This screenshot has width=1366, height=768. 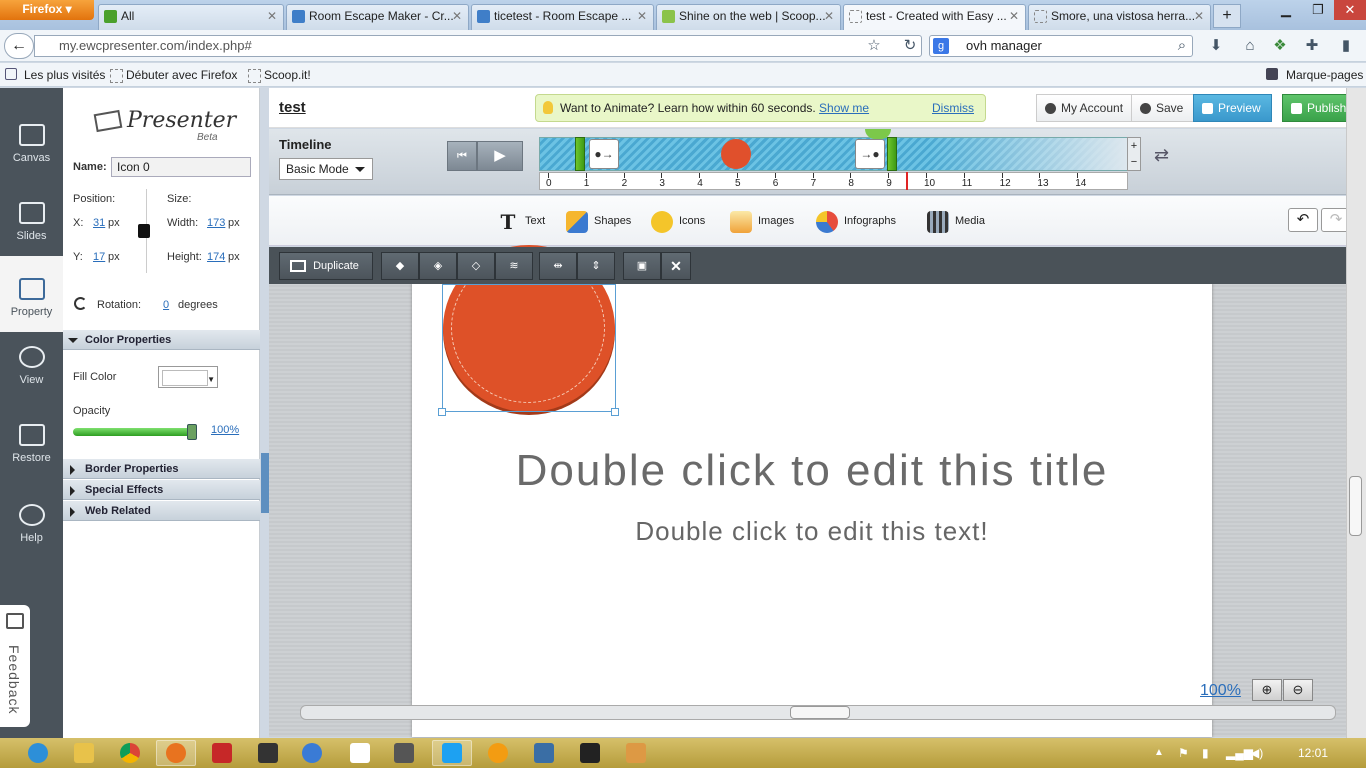 I want to click on menu-icon: ▮, so click(x=1346, y=46).